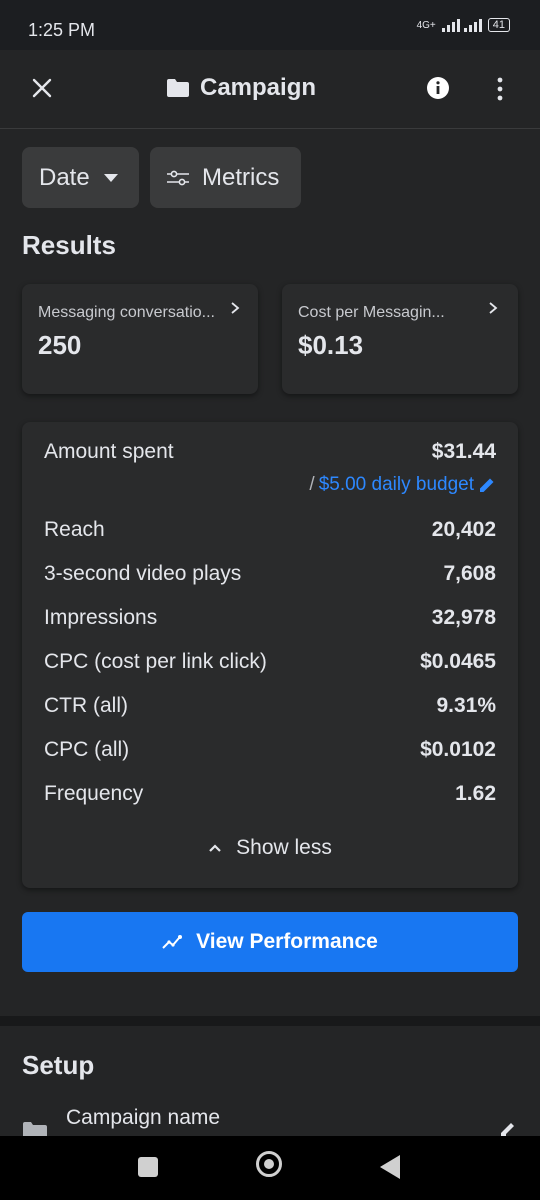 The image size is (540, 1200). I want to click on signal-icon, so click(461, 25).